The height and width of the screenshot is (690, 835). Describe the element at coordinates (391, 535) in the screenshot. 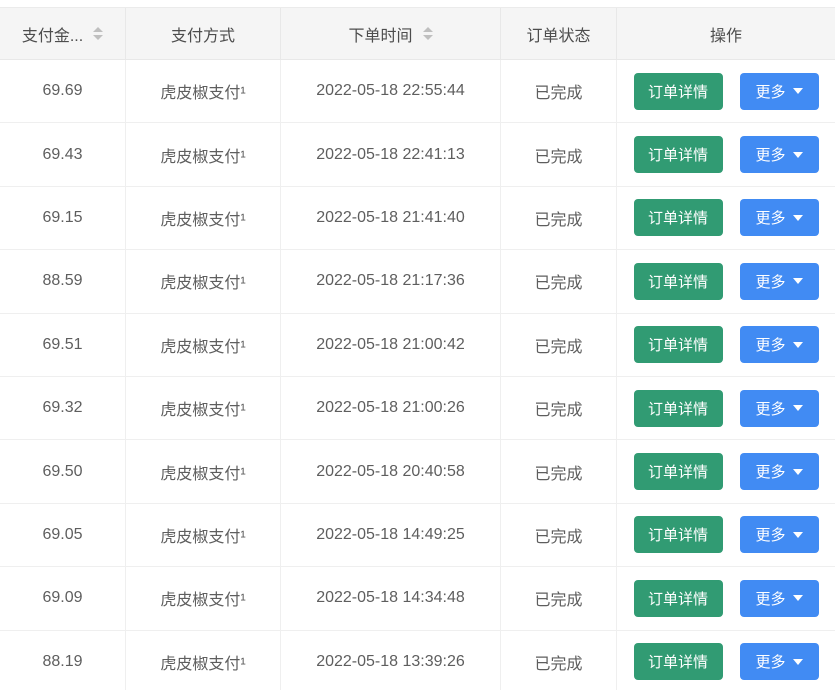

I see `cell-order-time: 2022-05-18 14:49:25` at that location.